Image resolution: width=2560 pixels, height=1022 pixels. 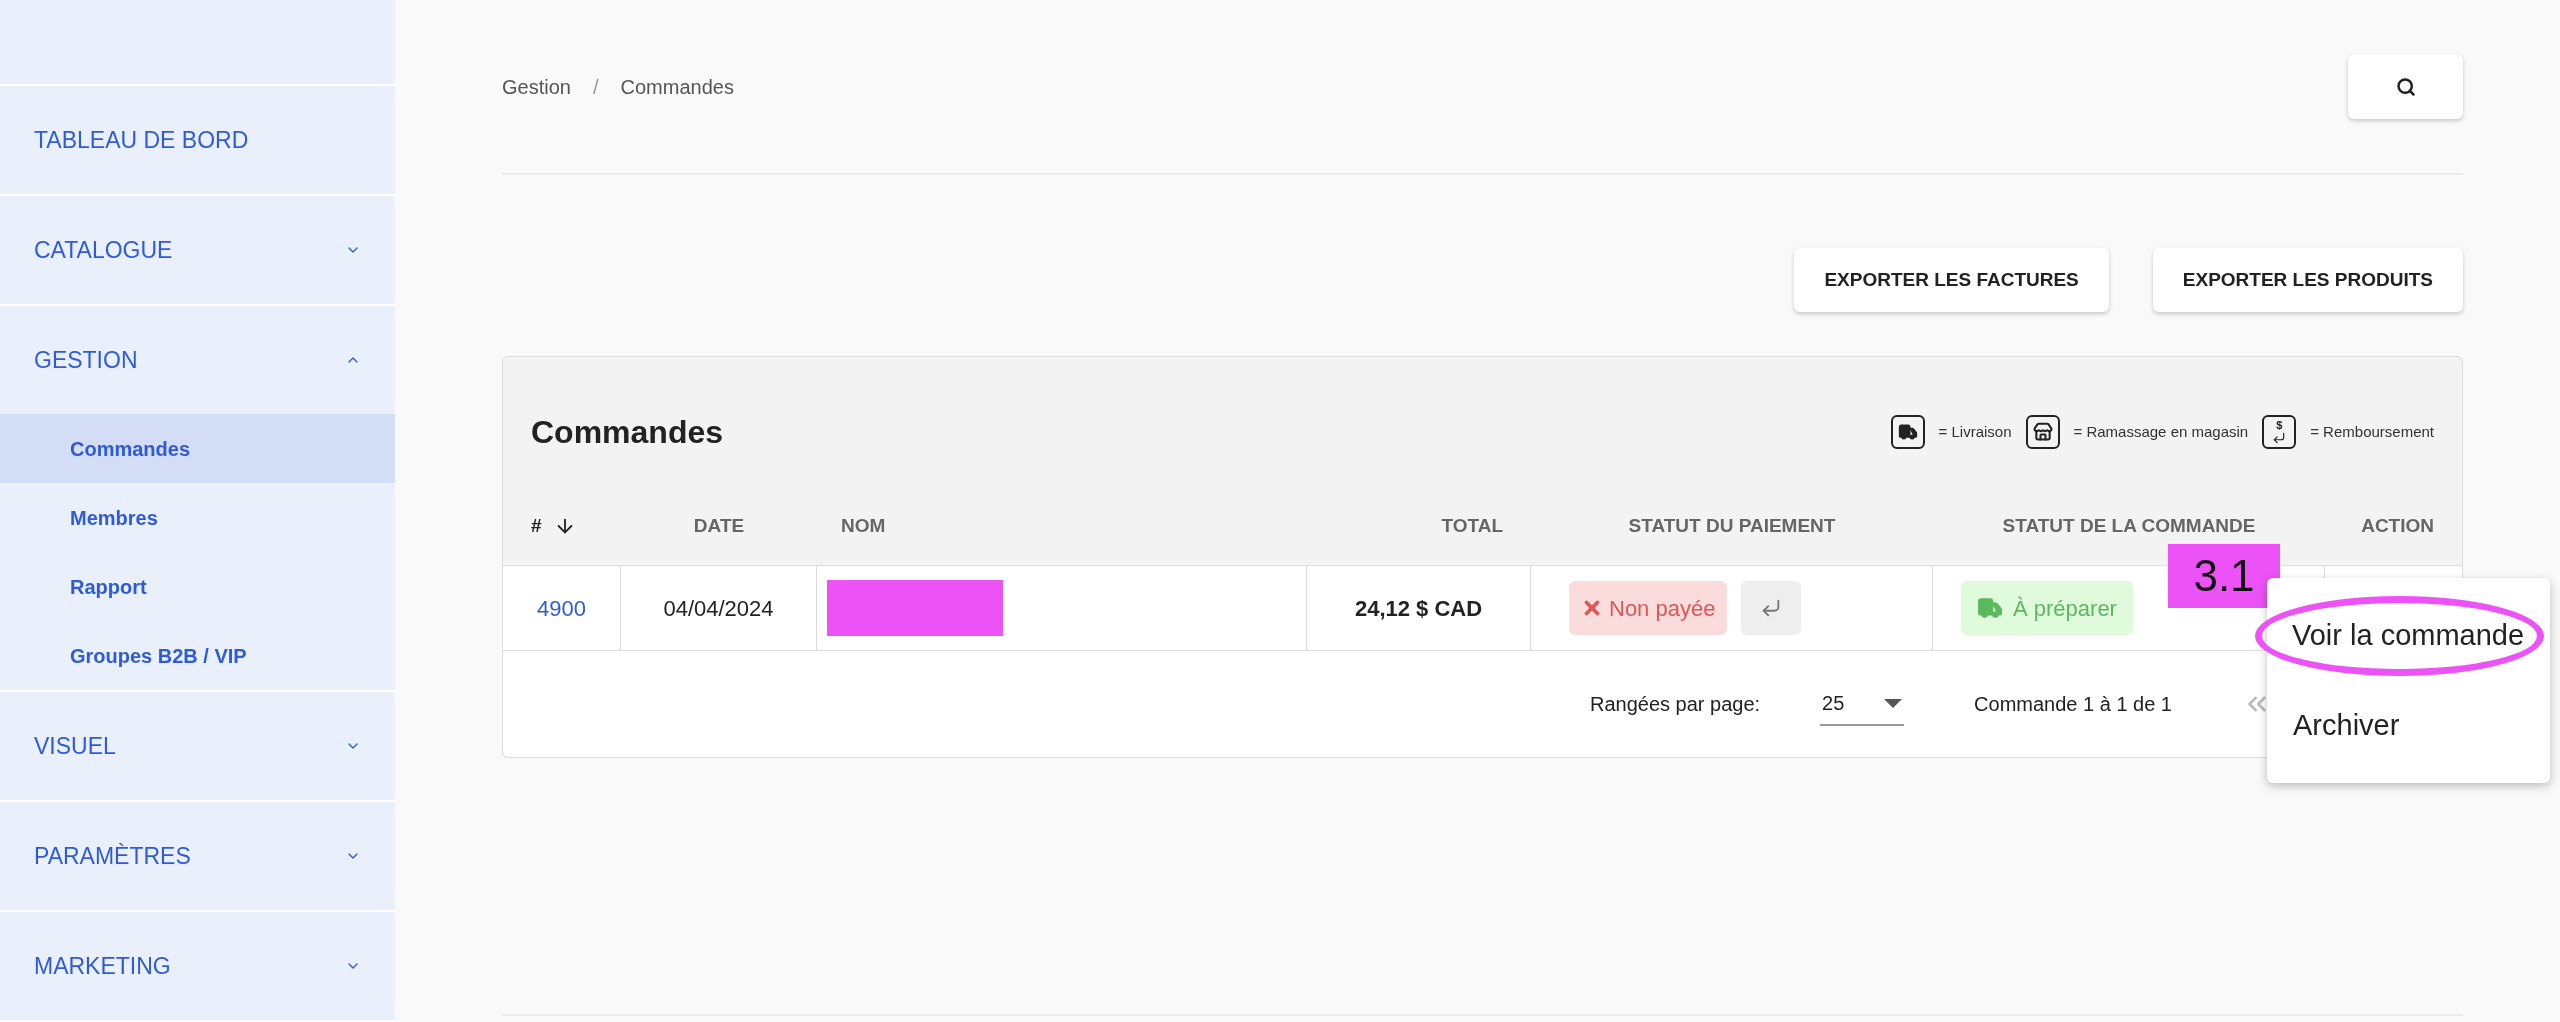 What do you see at coordinates (2129, 525) in the screenshot?
I see `column-header: STATUT DE LA COMMANDE` at bounding box center [2129, 525].